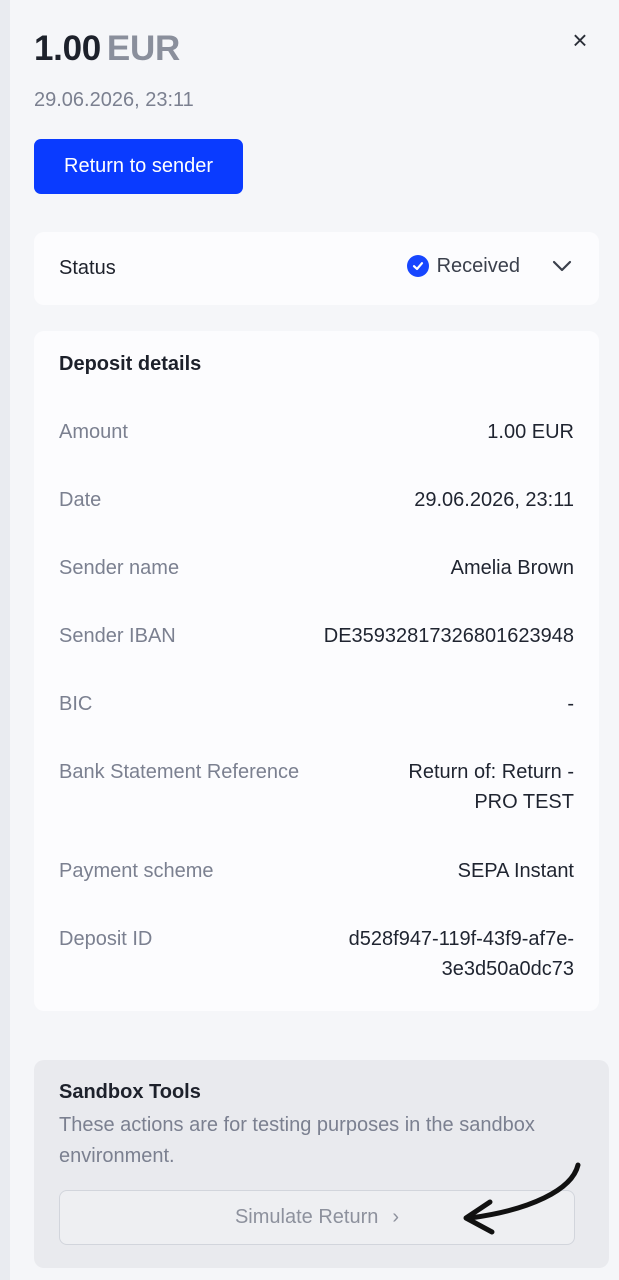 This screenshot has width=619, height=1280. What do you see at coordinates (80, 500) in the screenshot?
I see `detail-label: Date` at bounding box center [80, 500].